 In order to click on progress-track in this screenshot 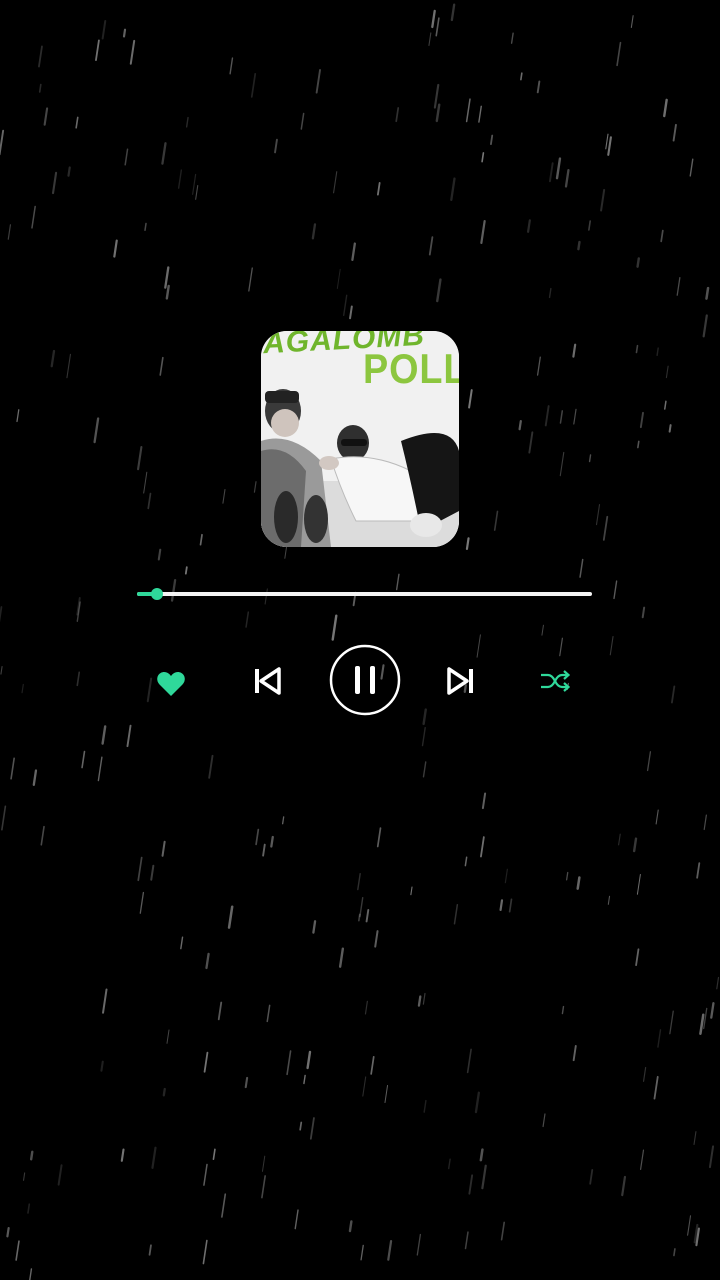, I will do `click(364, 594)`.